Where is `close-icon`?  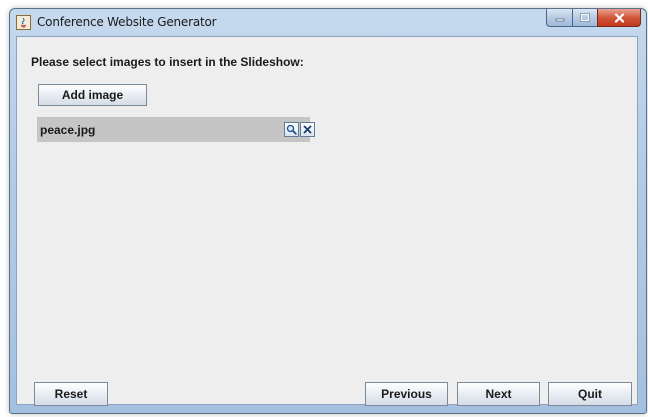
close-icon is located at coordinates (619, 17).